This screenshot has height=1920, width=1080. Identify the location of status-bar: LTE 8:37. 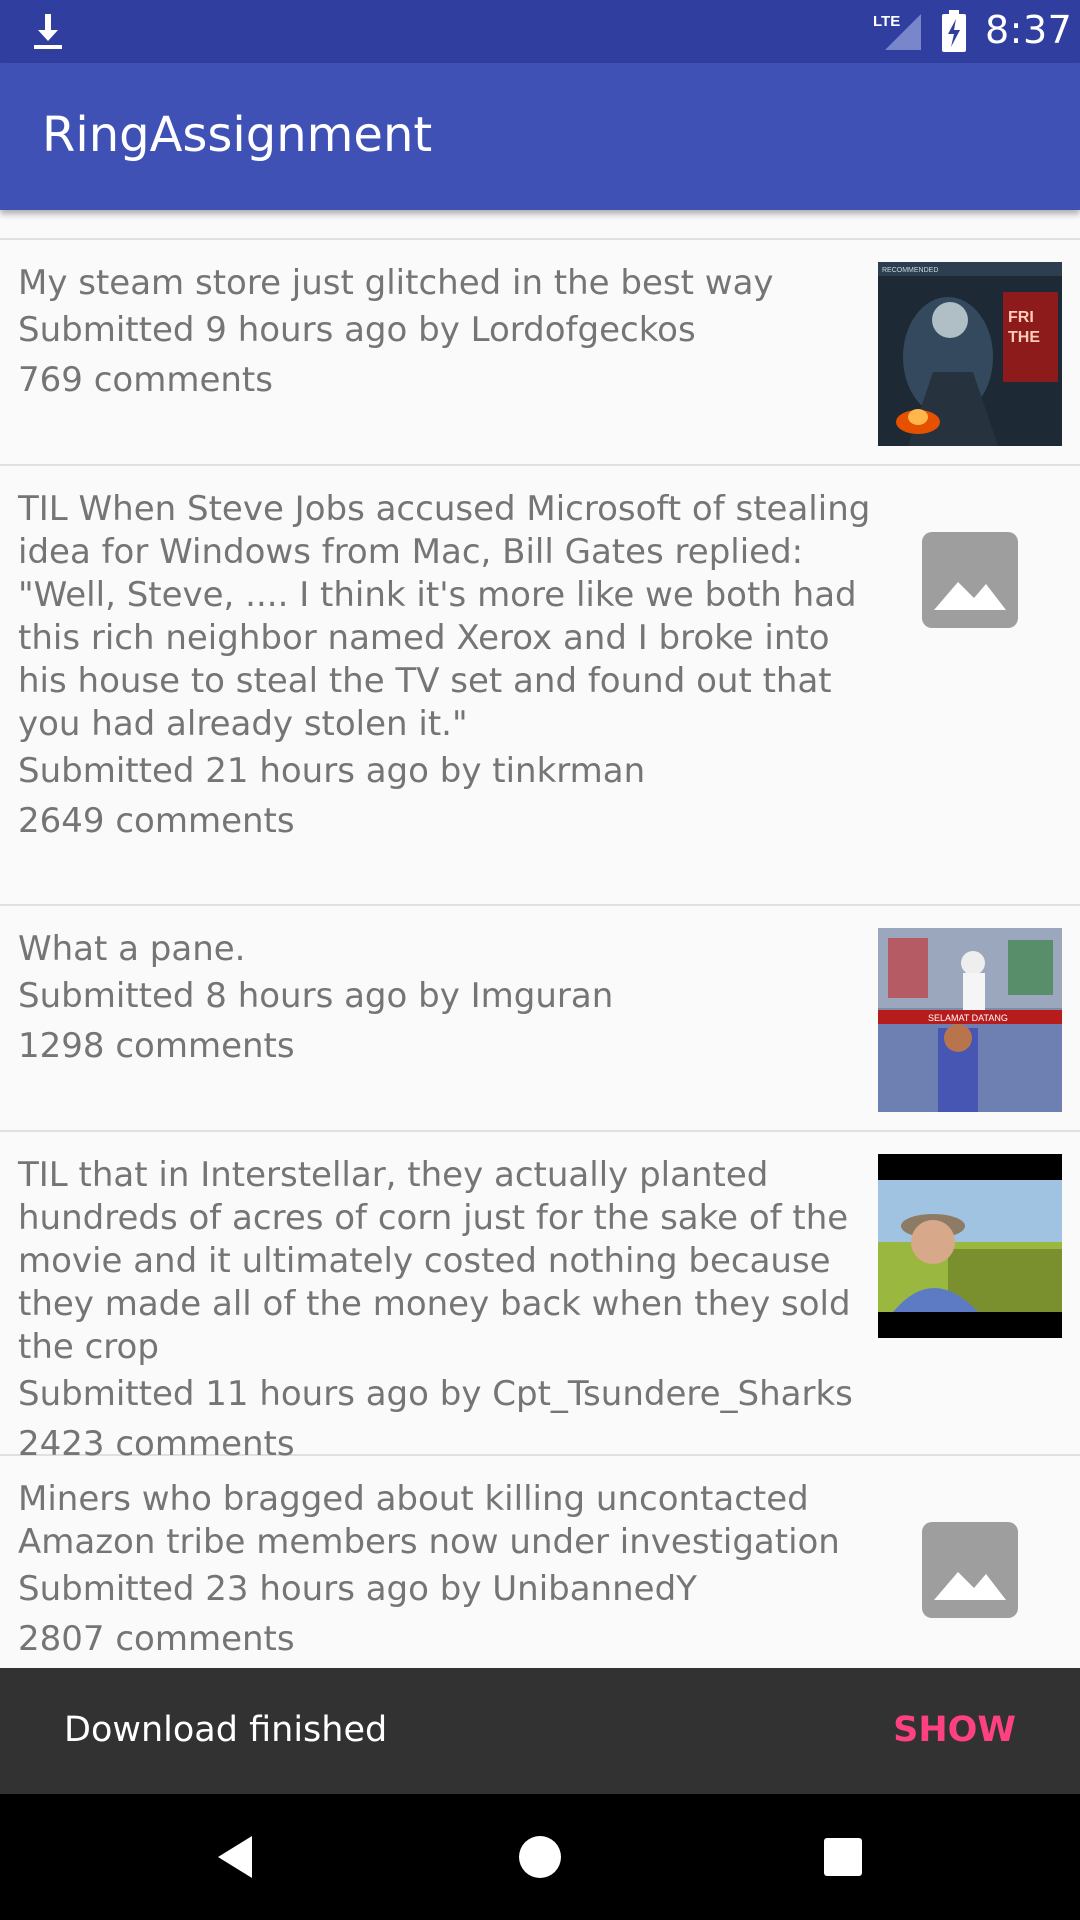
(540, 31).